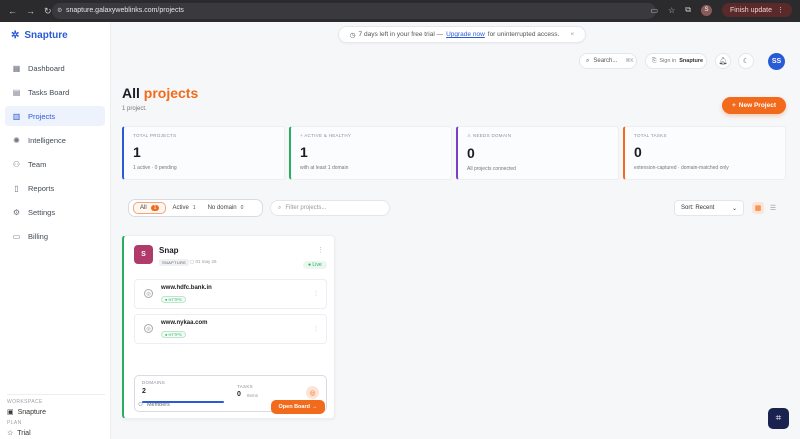  I want to click on sidebar-item-team: ⚇ Team, so click(55, 164).